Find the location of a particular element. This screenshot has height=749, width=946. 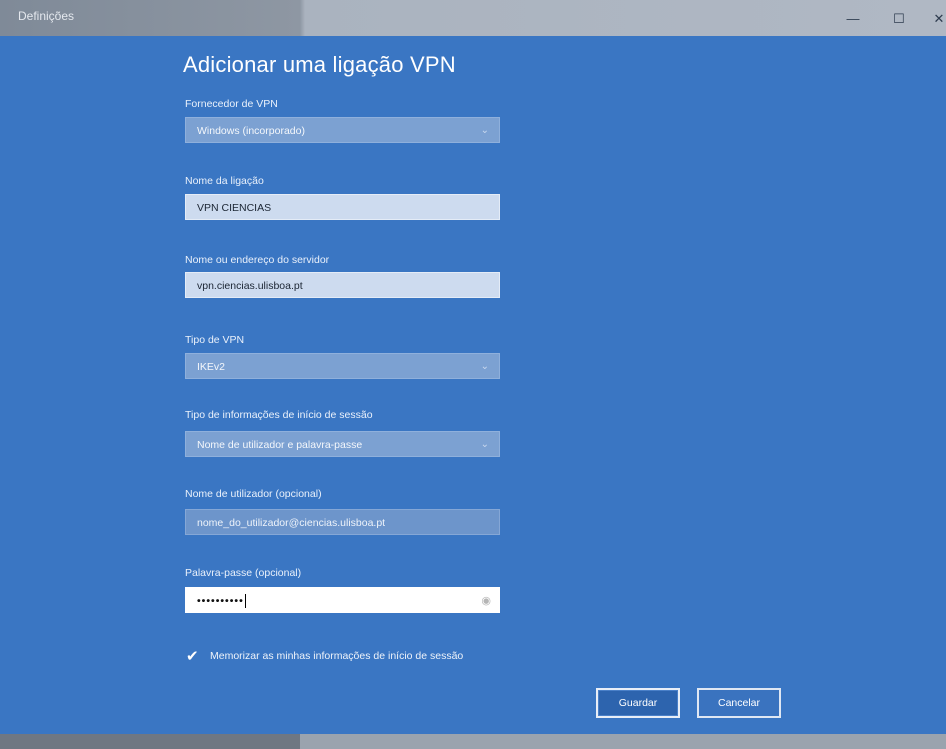

server-value: vpn.ciencias.ulisboa.pt is located at coordinates (250, 286).